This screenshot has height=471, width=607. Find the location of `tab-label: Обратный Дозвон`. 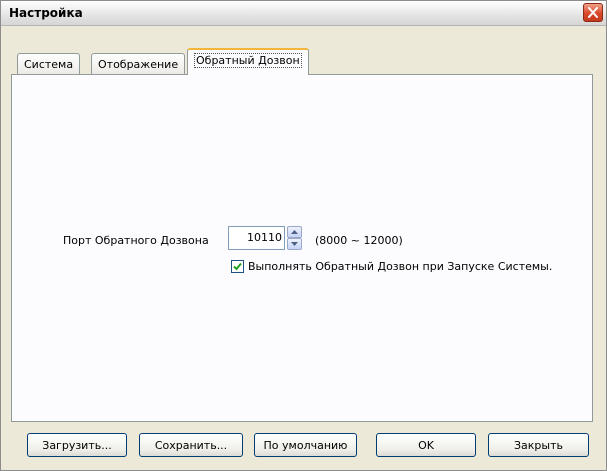

tab-label: Обратный Дозвон is located at coordinates (248, 60).